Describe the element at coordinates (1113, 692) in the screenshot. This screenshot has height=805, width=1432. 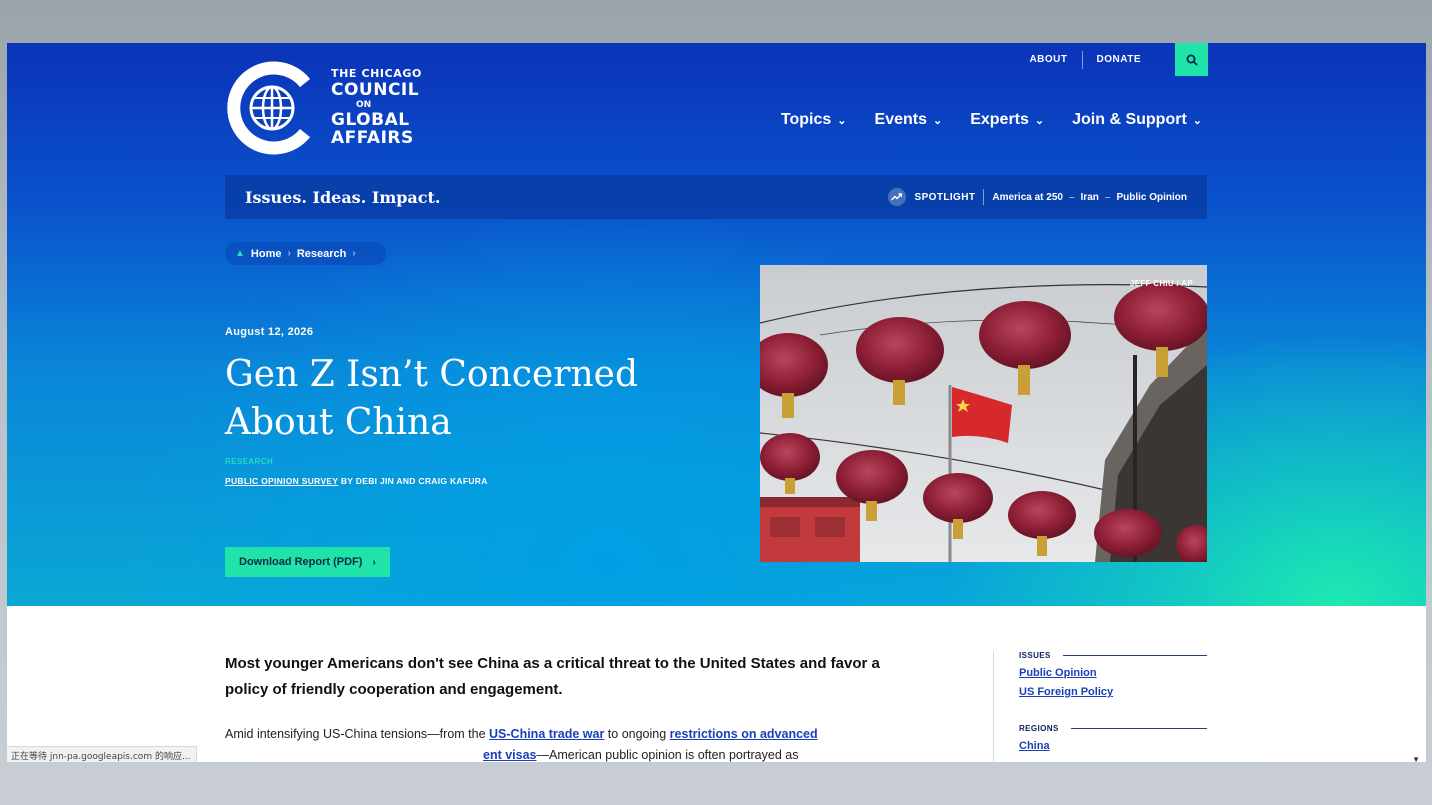
I see `issue-link-us-foreign-policy: US Foreign Policy` at that location.